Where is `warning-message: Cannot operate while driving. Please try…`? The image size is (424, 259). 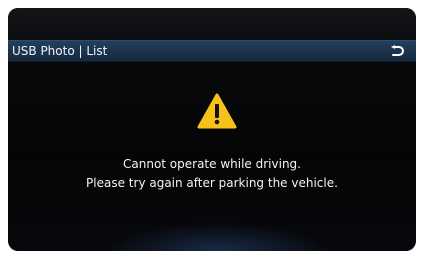
warning-message: Cannot operate while driving. Please try… is located at coordinates (212, 174).